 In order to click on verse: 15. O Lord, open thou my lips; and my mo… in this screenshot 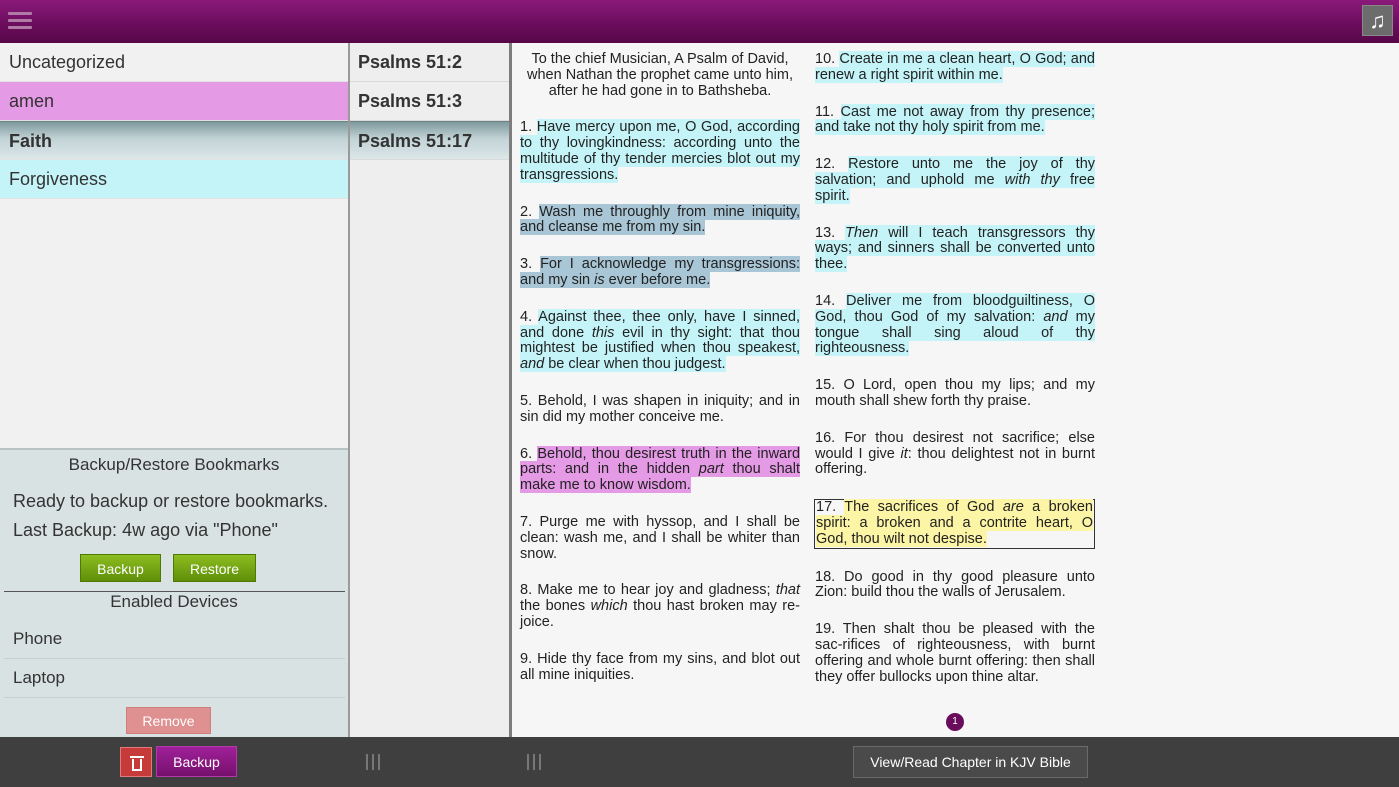, I will do `click(955, 393)`.